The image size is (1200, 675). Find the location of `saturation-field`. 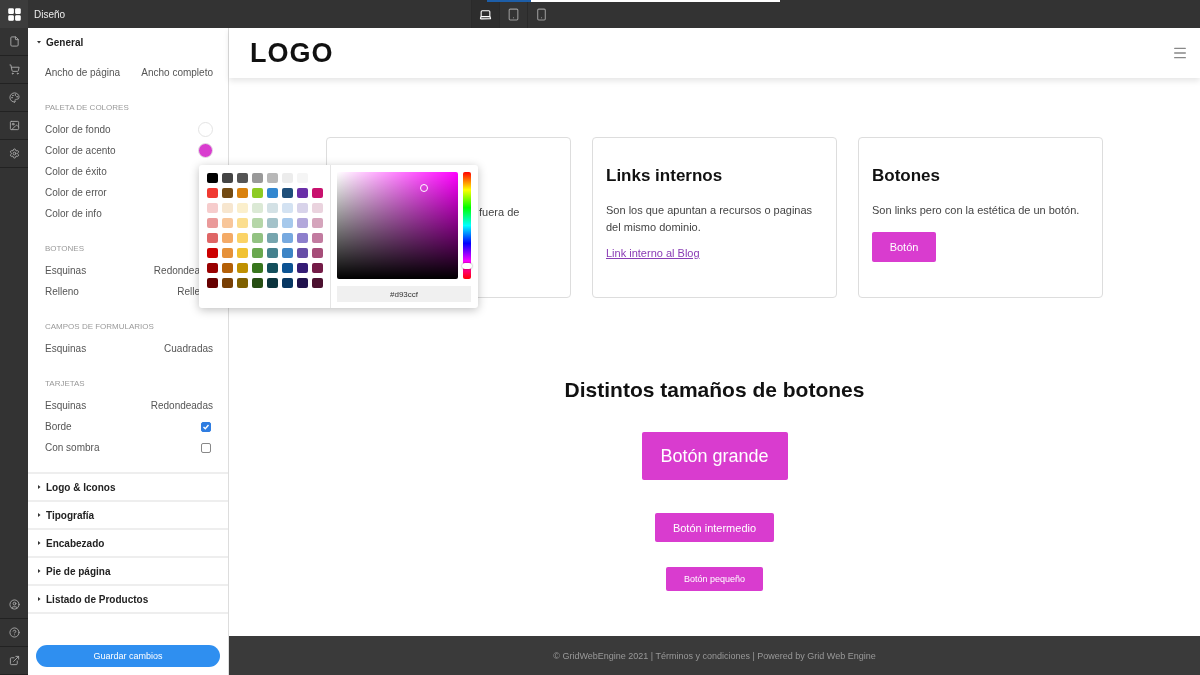

saturation-field is located at coordinates (397, 225).